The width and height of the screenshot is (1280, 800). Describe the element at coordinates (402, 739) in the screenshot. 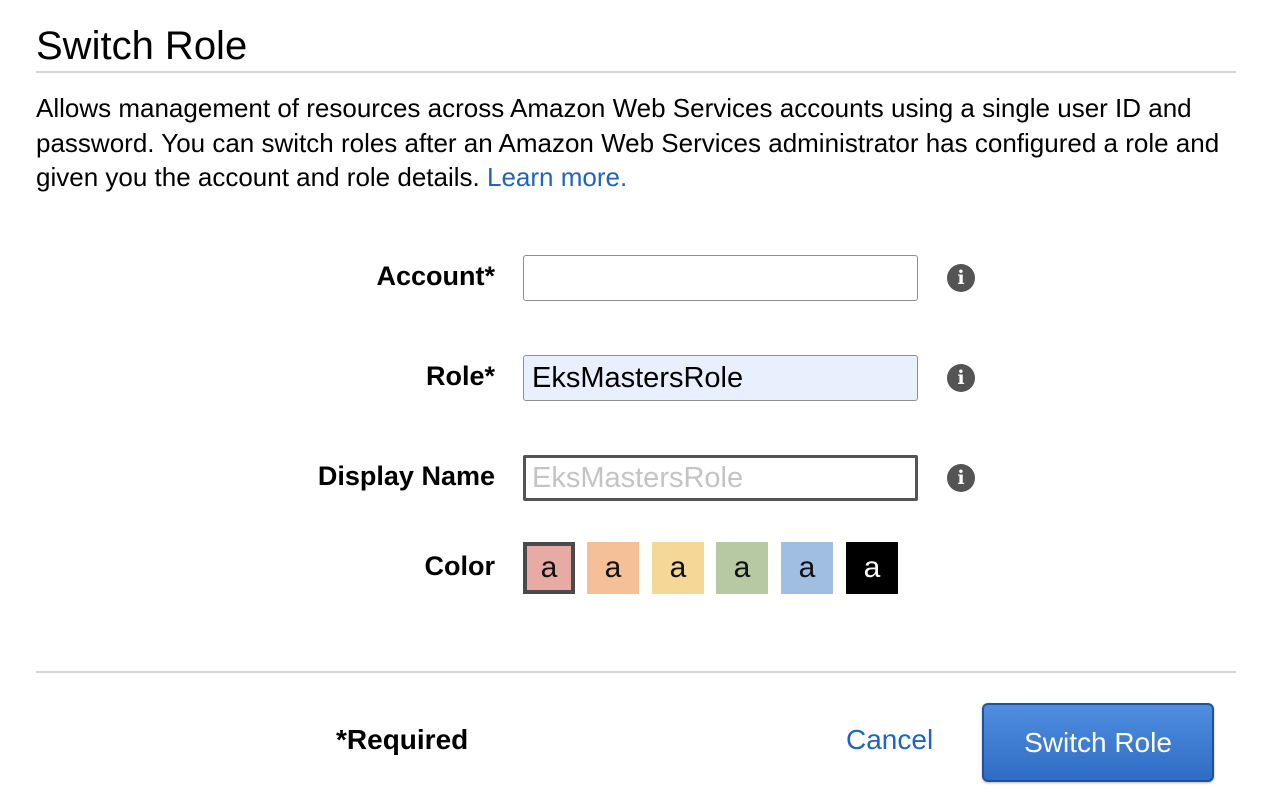

I see `required-note: *Required` at that location.